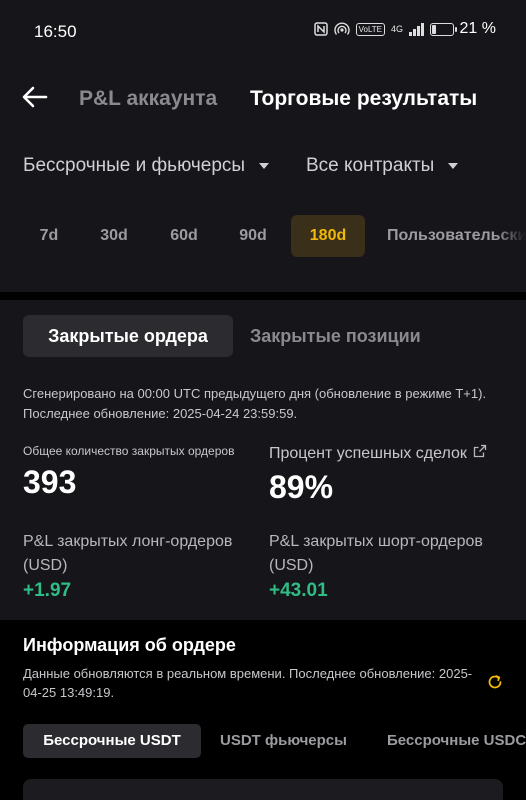 The image size is (526, 800). Describe the element at coordinates (283, 741) in the screenshot. I see `tab-usdt-futures: USDT фьючерсы` at that location.